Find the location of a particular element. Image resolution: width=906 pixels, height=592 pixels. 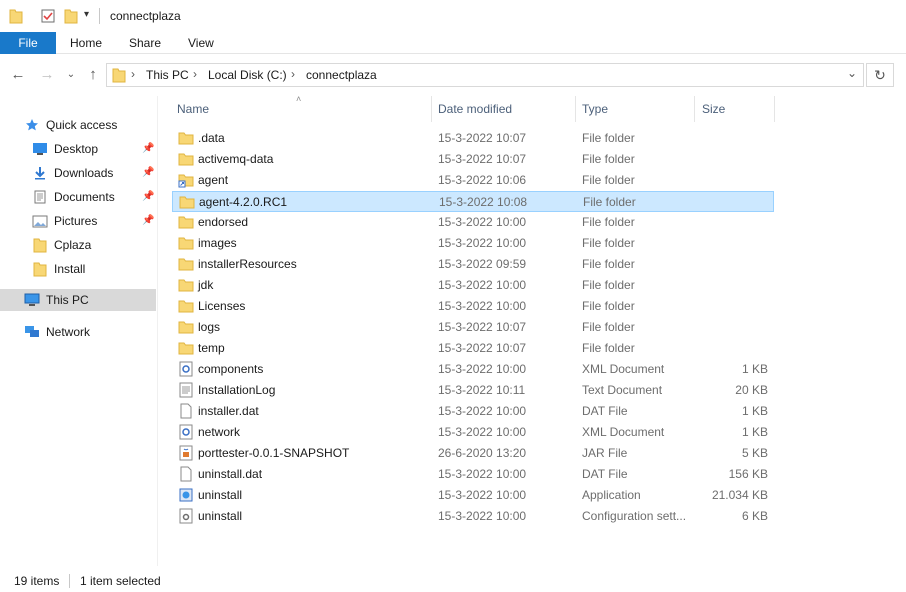

tab-file: File is located at coordinates (28, 43).